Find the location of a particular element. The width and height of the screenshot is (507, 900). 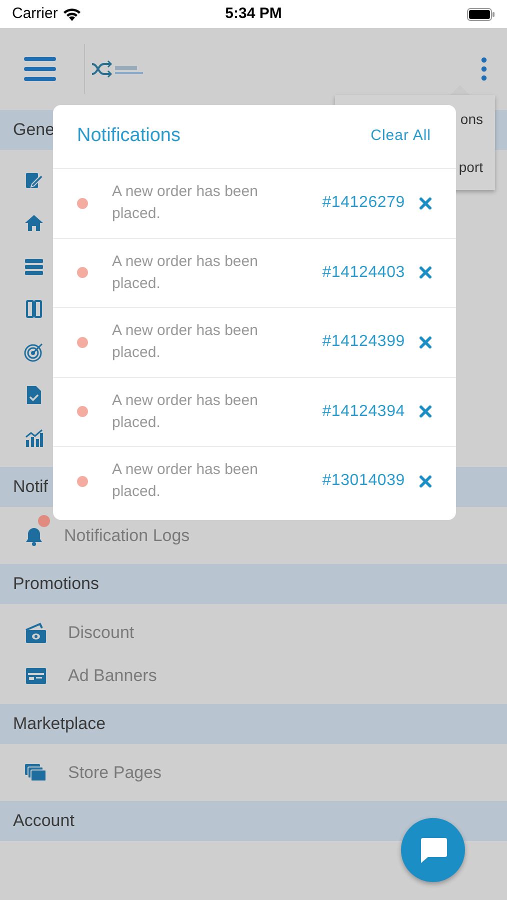

order-link: #14124399 is located at coordinates (363, 342).